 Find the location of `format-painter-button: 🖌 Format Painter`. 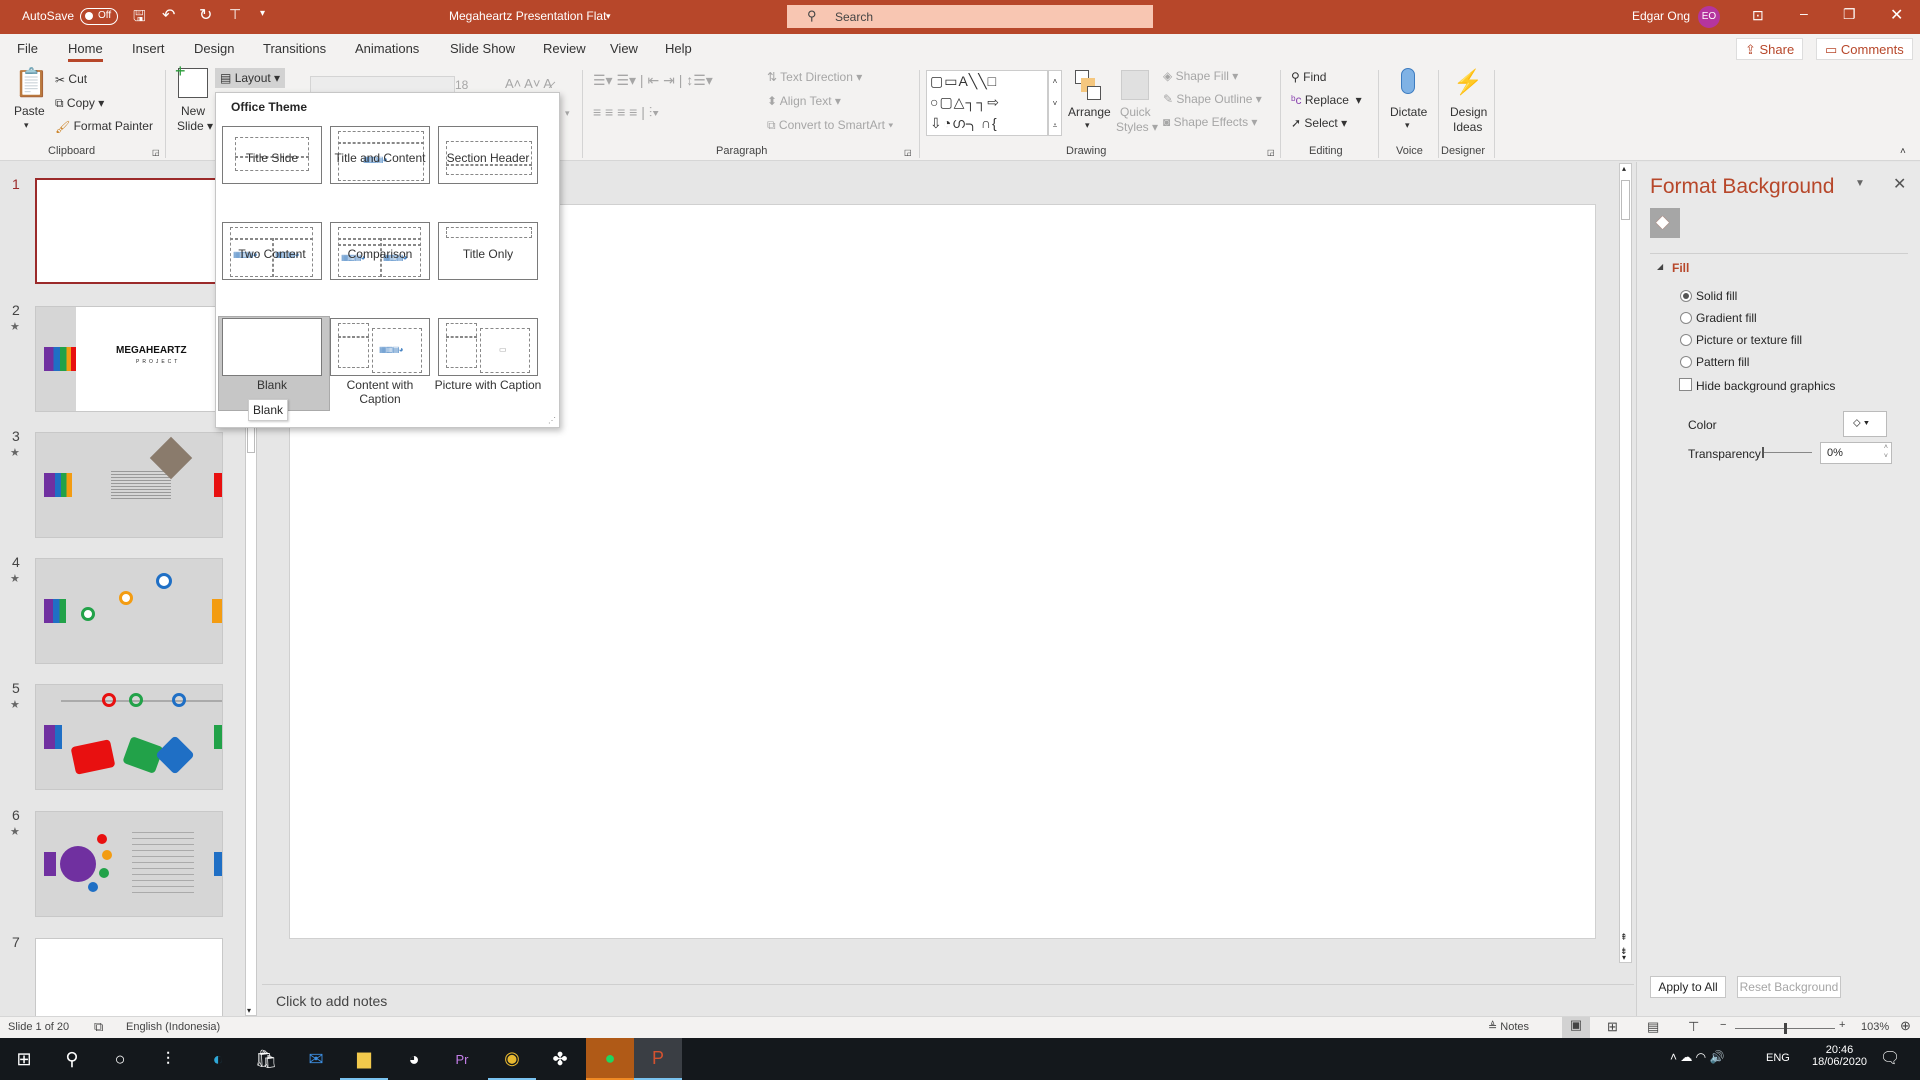

format-painter-button: 🖌 Format Painter is located at coordinates (104, 126).